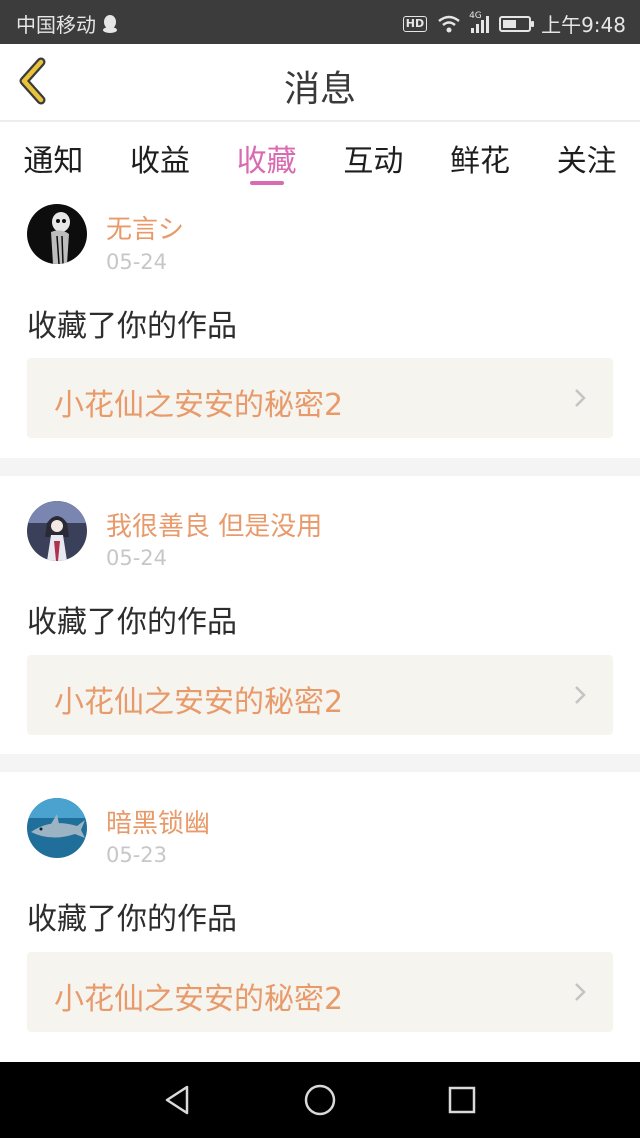 This screenshot has width=640, height=1138. I want to click on tab-favorites: 收藏, so click(266, 157).